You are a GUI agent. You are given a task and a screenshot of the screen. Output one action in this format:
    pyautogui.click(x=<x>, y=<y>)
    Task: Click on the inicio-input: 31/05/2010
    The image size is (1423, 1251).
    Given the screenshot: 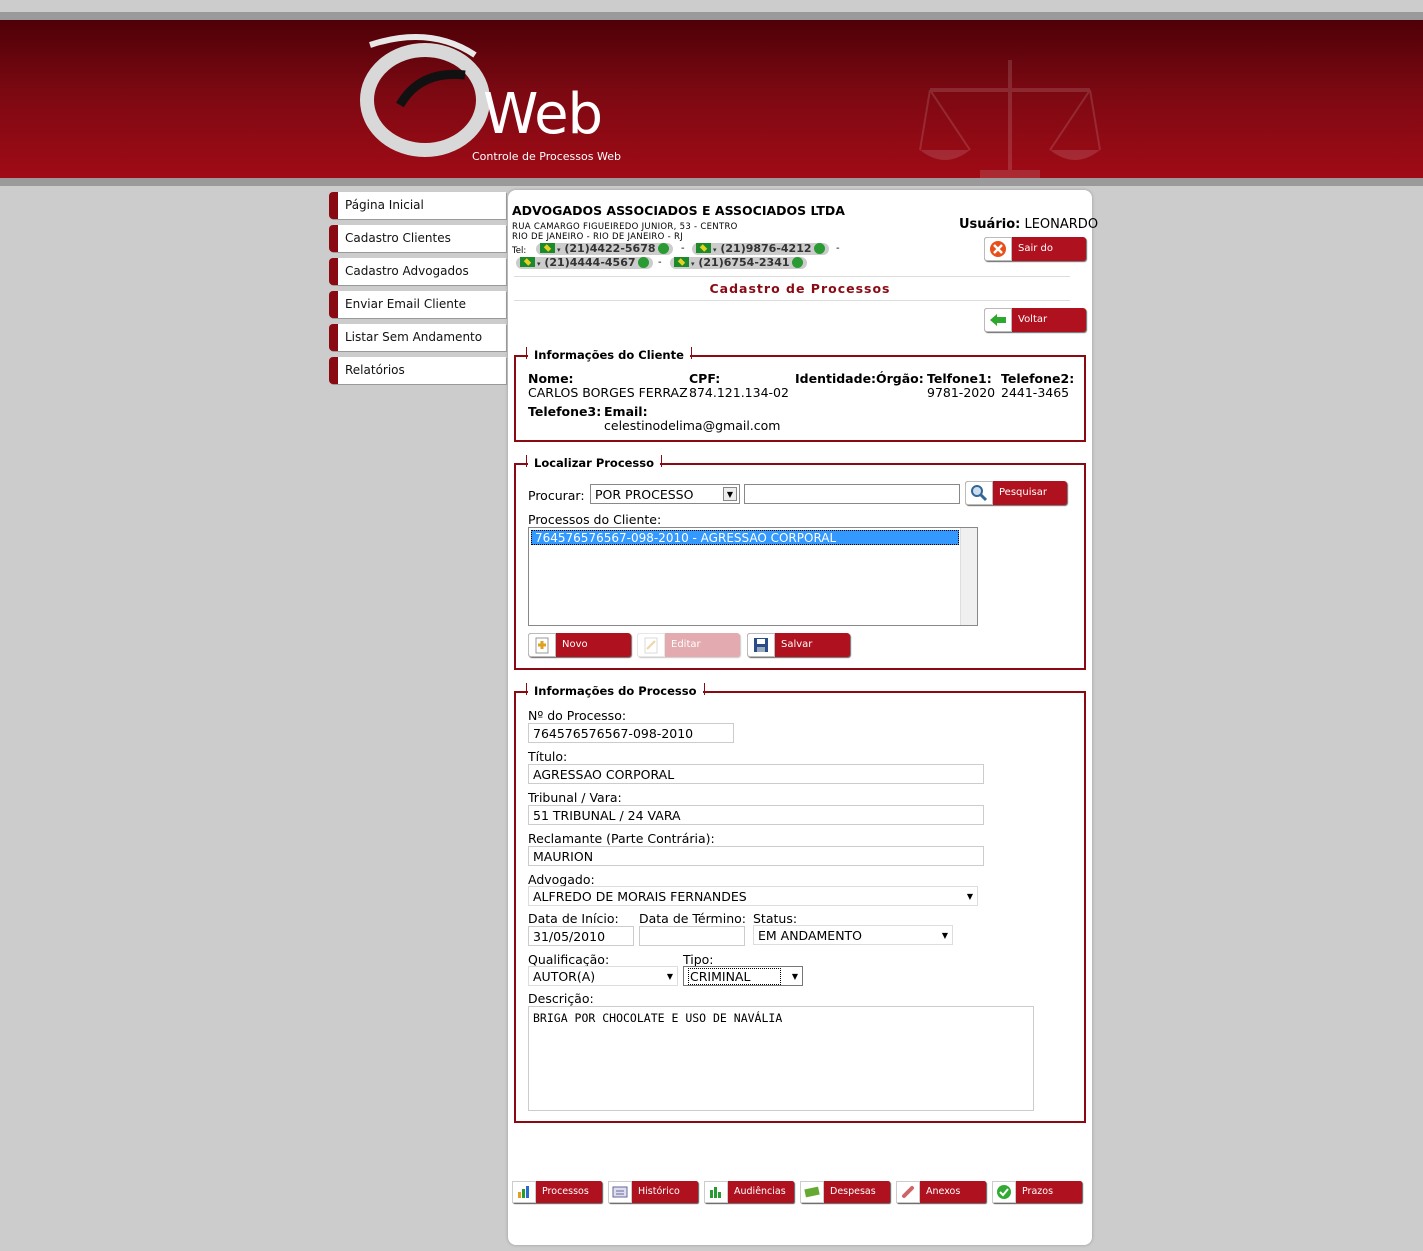 What is the action you would take?
    pyautogui.click(x=581, y=936)
    